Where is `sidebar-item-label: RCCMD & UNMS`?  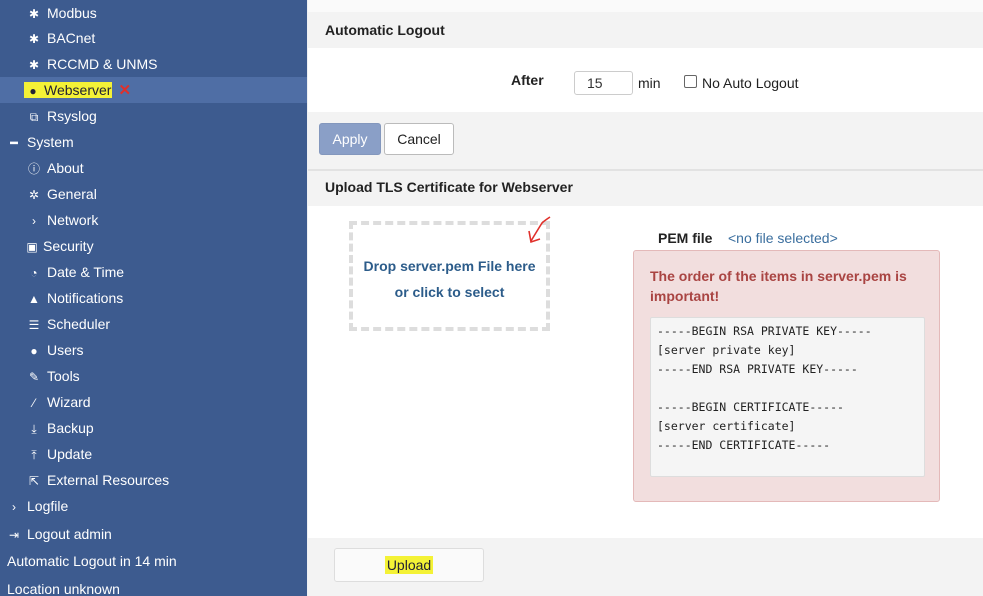 sidebar-item-label: RCCMD & UNMS is located at coordinates (102, 64).